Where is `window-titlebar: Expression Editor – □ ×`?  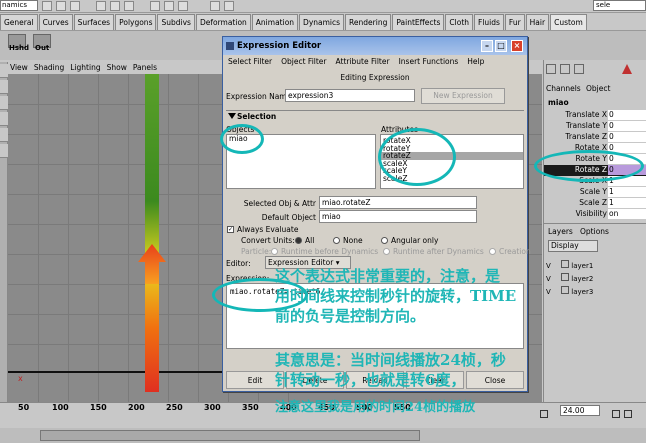 window-titlebar: Expression Editor – □ × is located at coordinates (375, 46).